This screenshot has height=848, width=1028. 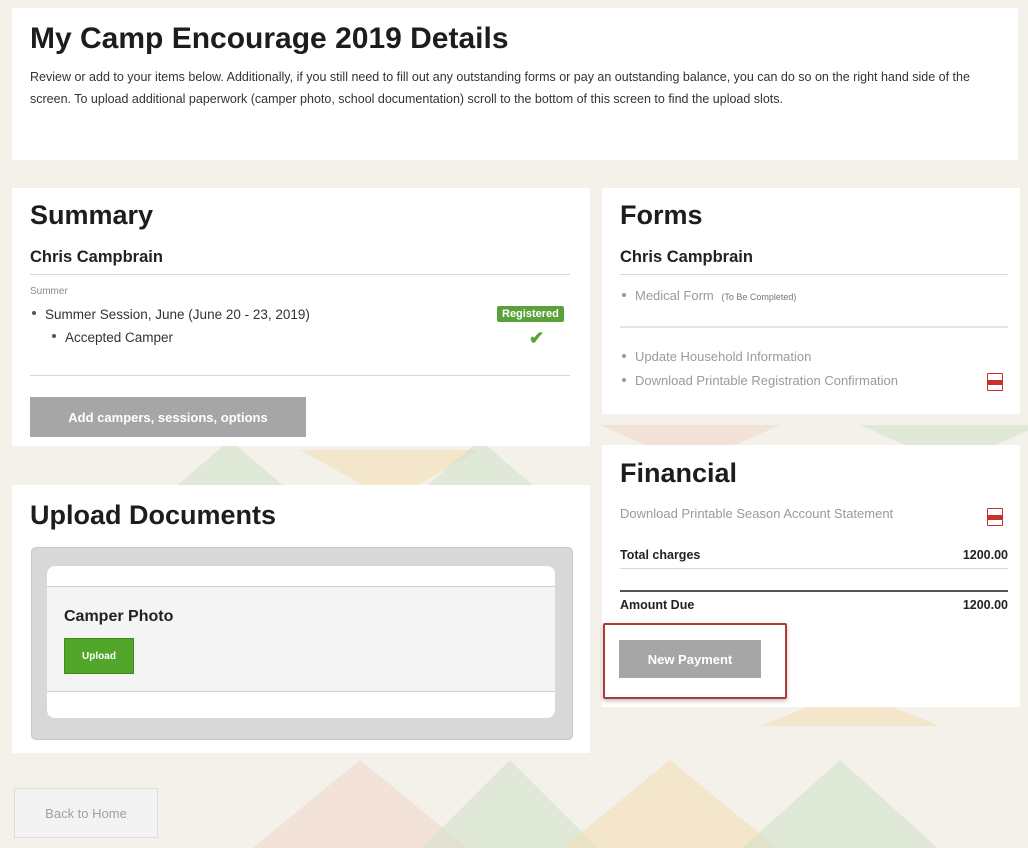 What do you see at coordinates (92, 215) in the screenshot?
I see `summary-title: Summary` at bounding box center [92, 215].